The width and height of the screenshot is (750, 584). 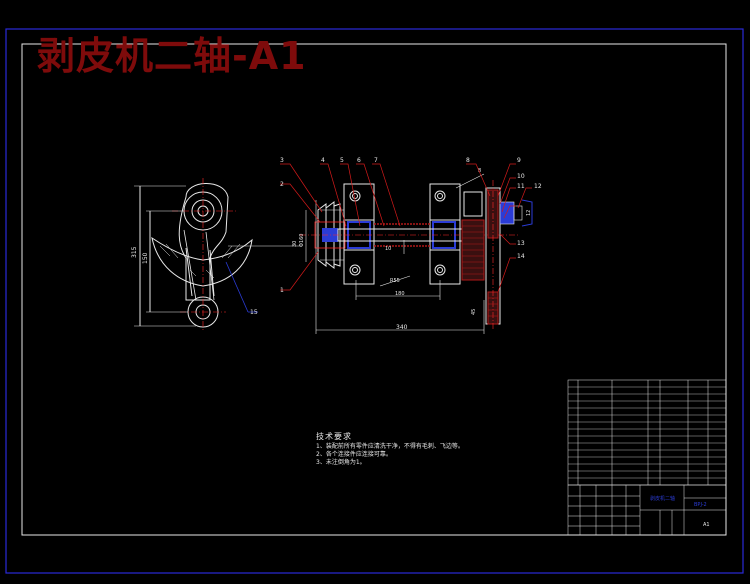 What do you see at coordinates (521, 243) in the screenshot?
I see `callout-13: 13` at bounding box center [521, 243].